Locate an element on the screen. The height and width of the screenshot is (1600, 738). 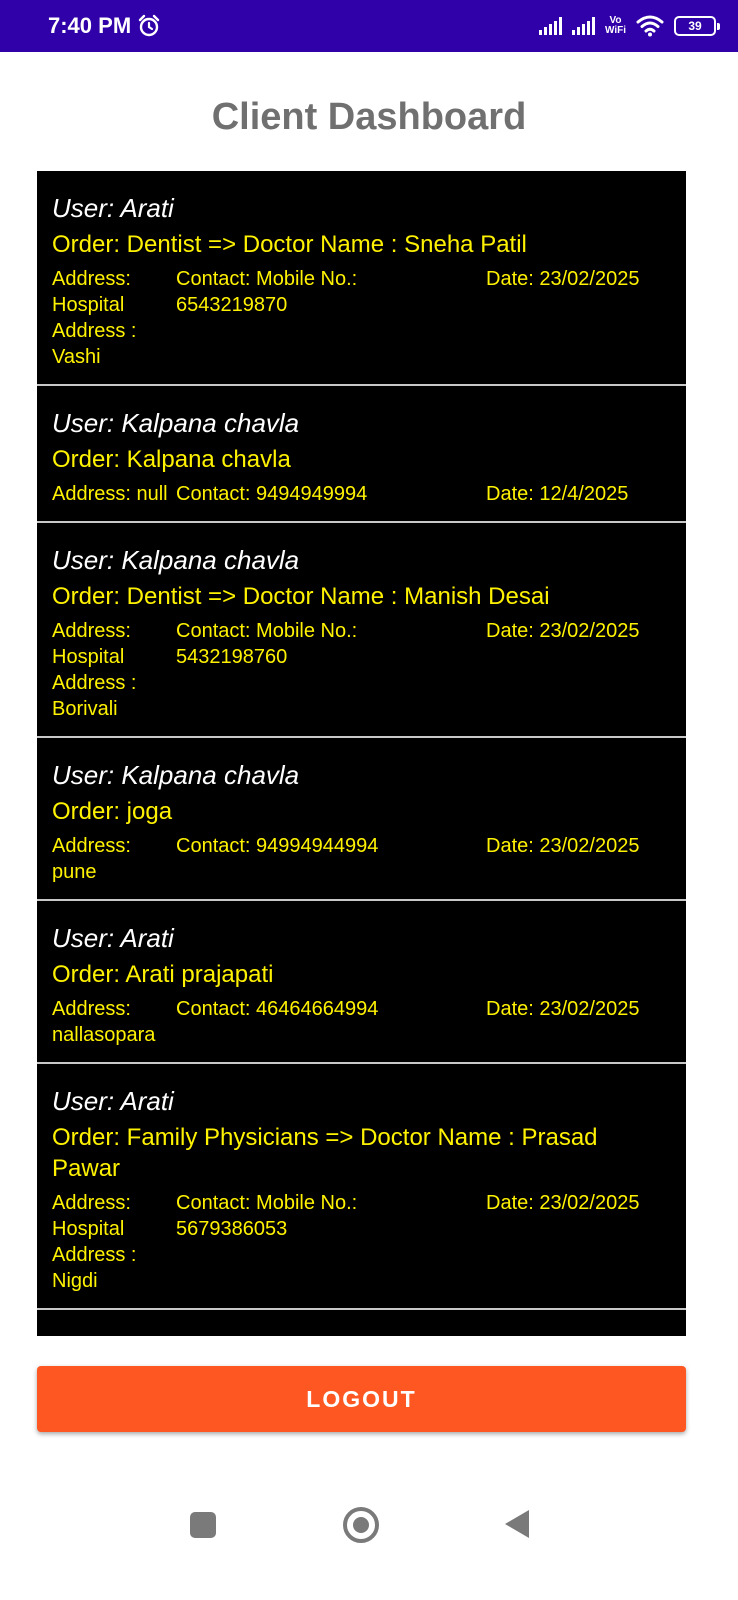
signal-strength-icon is located at coordinates (550, 26).